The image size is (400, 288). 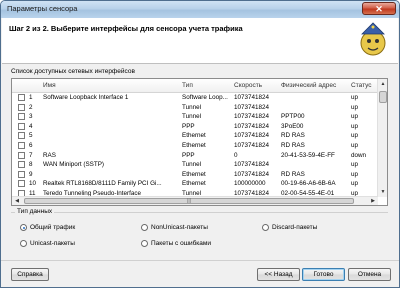 I want to click on traffic-type-legend: Тип данных, so click(x=35, y=211).